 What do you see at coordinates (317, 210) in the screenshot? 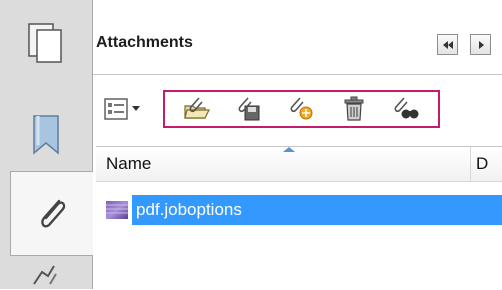
I see `attachment-name: pdf.joboptions` at bounding box center [317, 210].